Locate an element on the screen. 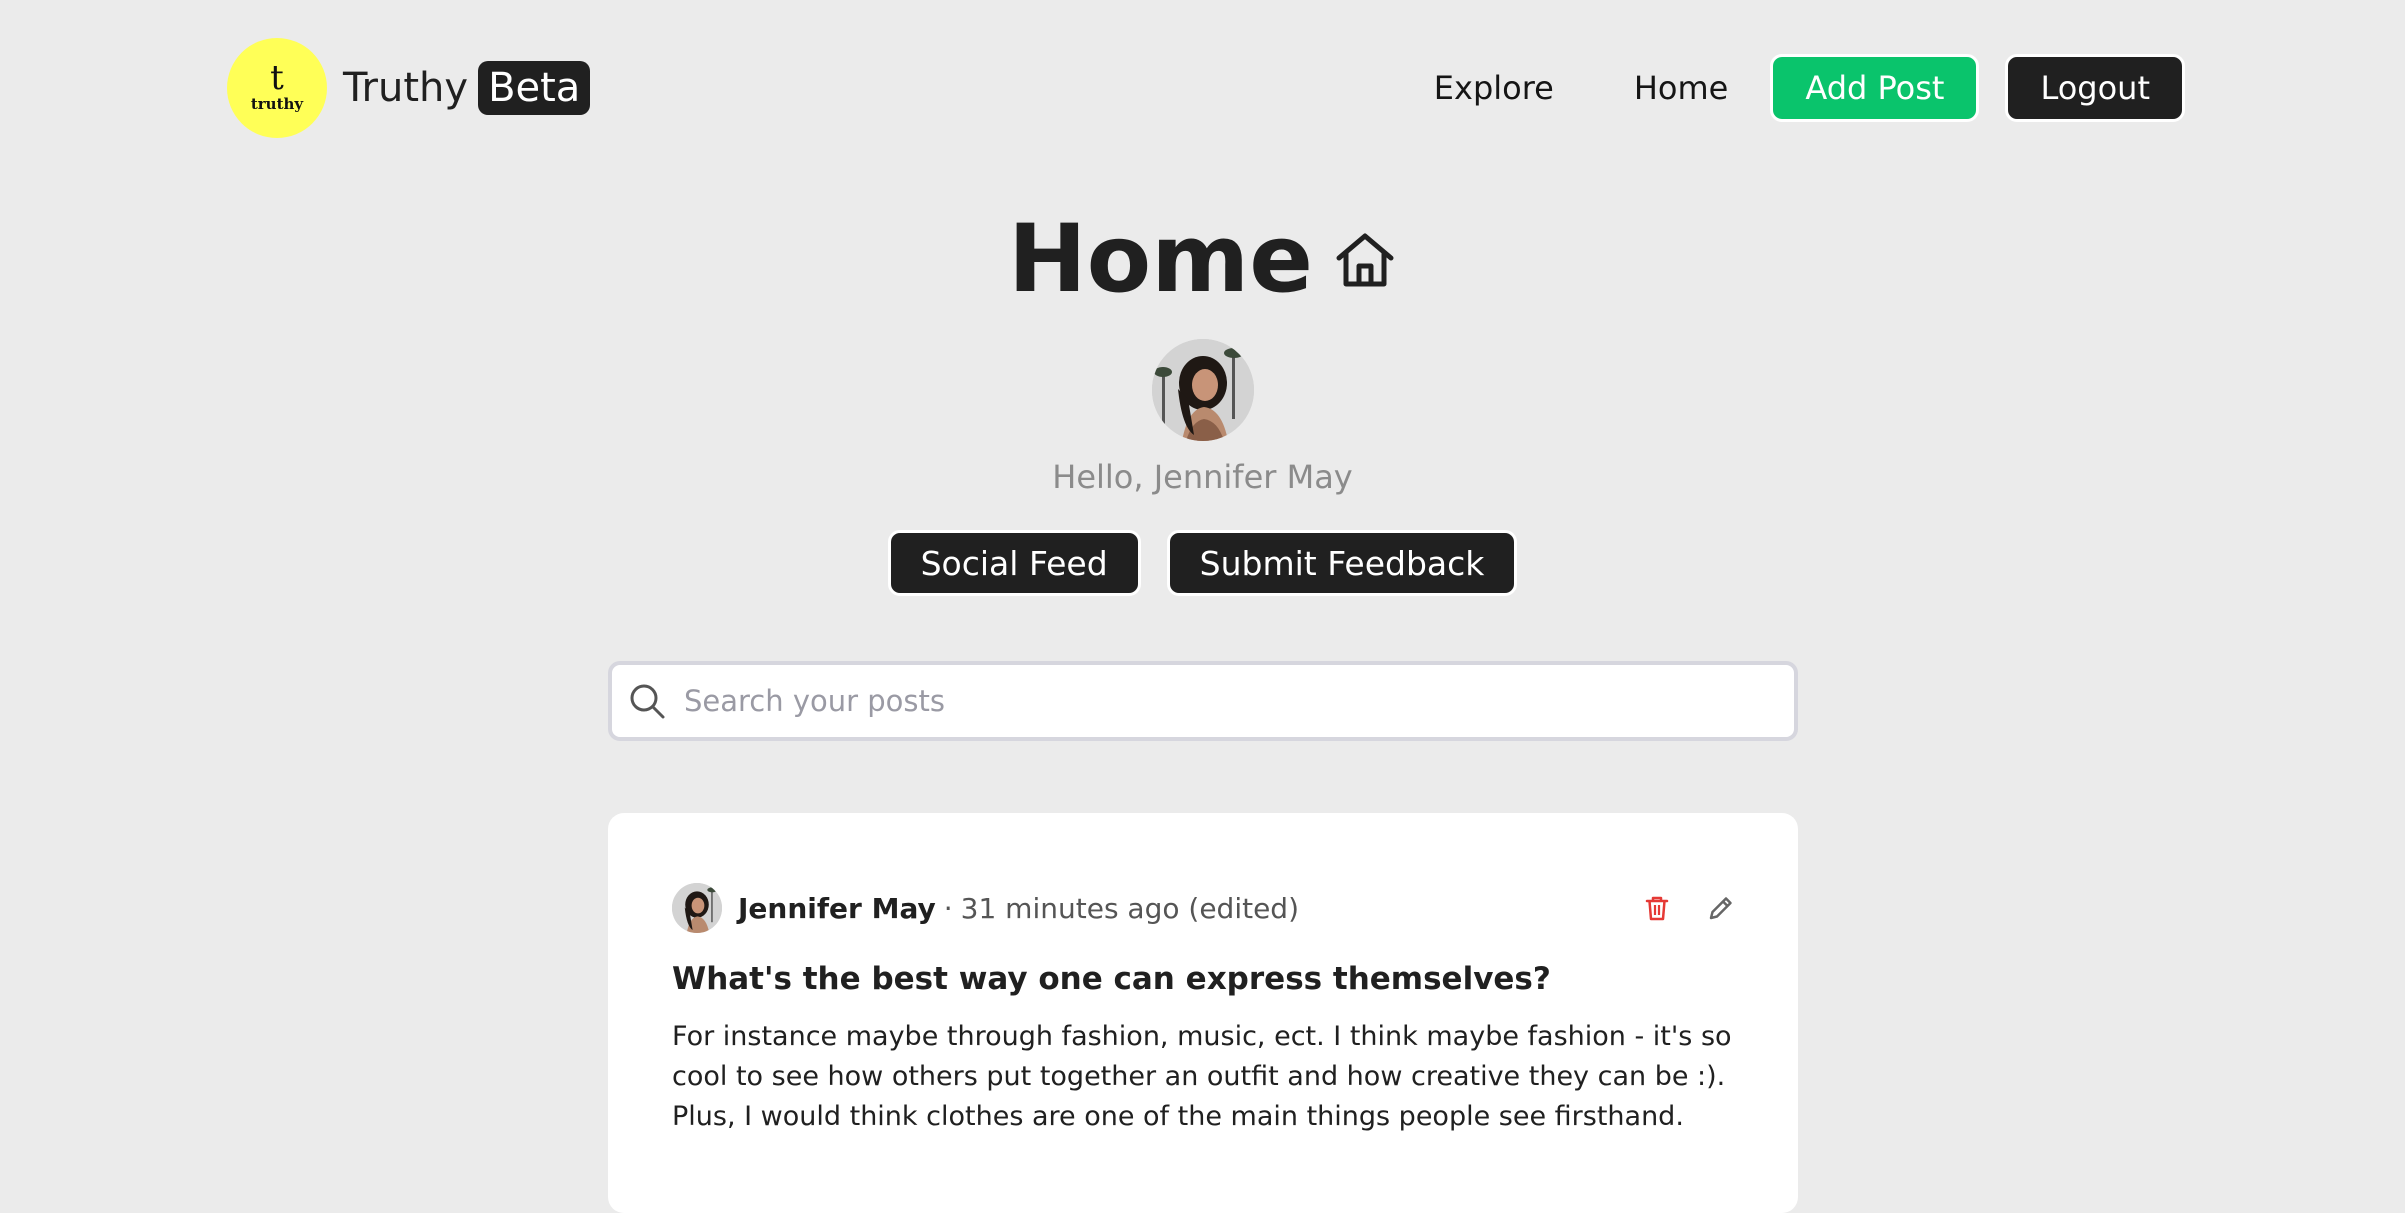  nav-explore: Explore is located at coordinates (1494, 88).